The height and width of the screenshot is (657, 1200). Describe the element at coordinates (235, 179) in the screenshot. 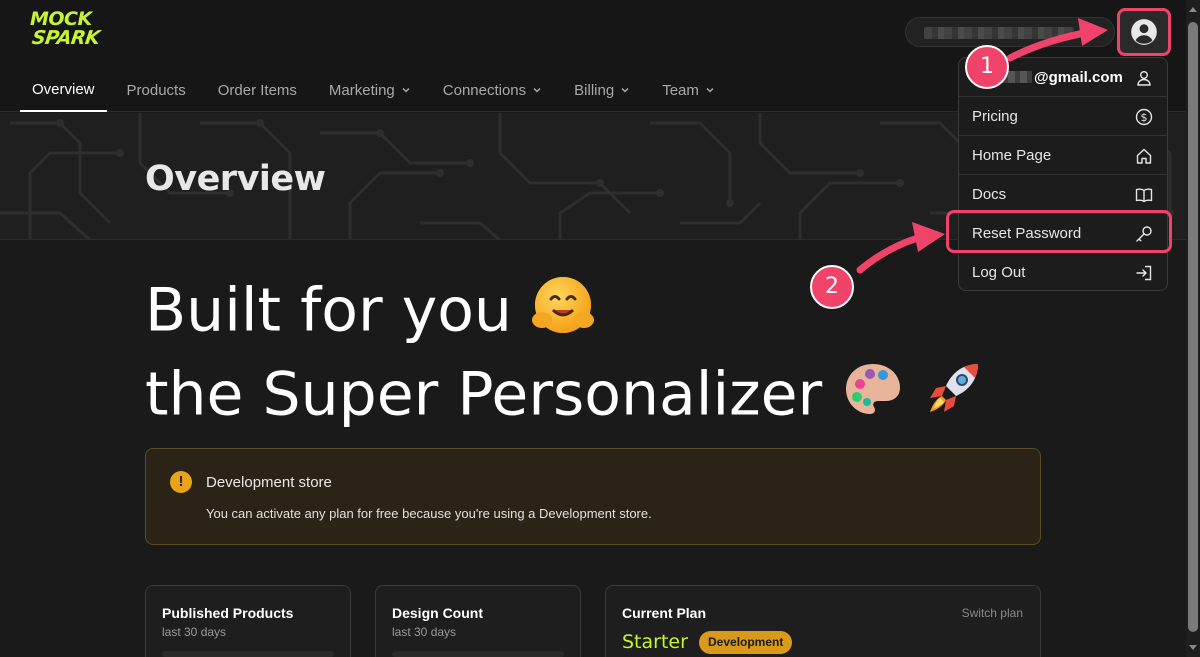

I see `page-title: Overview` at that location.